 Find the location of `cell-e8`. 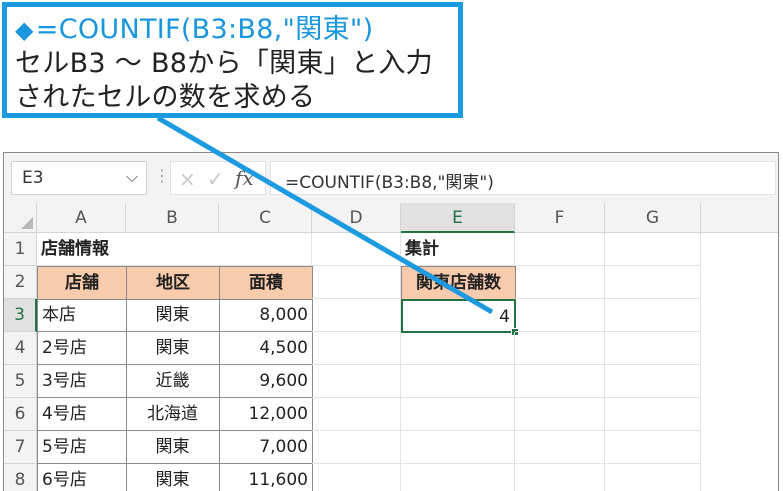

cell-e8 is located at coordinates (458, 477).